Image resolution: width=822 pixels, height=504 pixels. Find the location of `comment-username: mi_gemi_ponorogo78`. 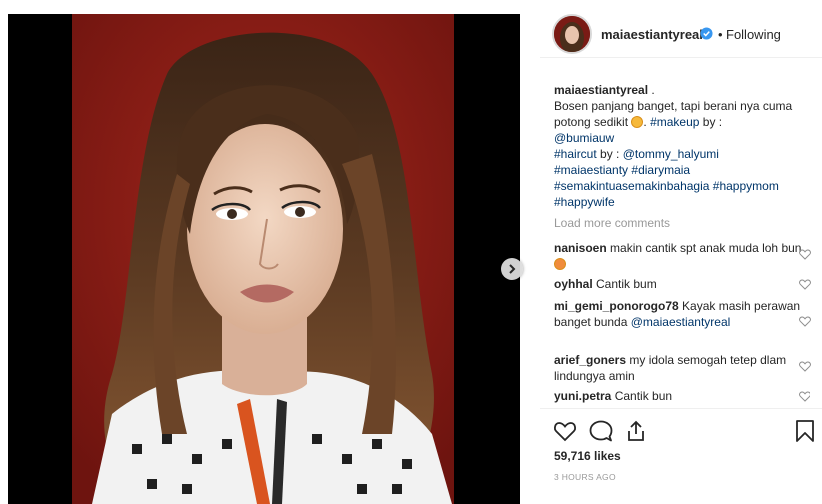

comment-username: mi_gemi_ponorogo78 is located at coordinates (616, 306).